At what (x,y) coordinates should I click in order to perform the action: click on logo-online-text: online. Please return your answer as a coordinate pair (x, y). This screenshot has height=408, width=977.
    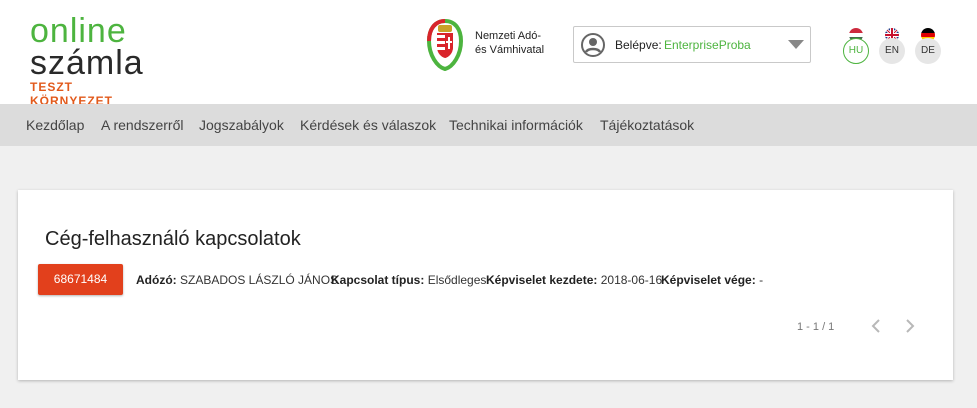
    Looking at the image, I should click on (78, 31).